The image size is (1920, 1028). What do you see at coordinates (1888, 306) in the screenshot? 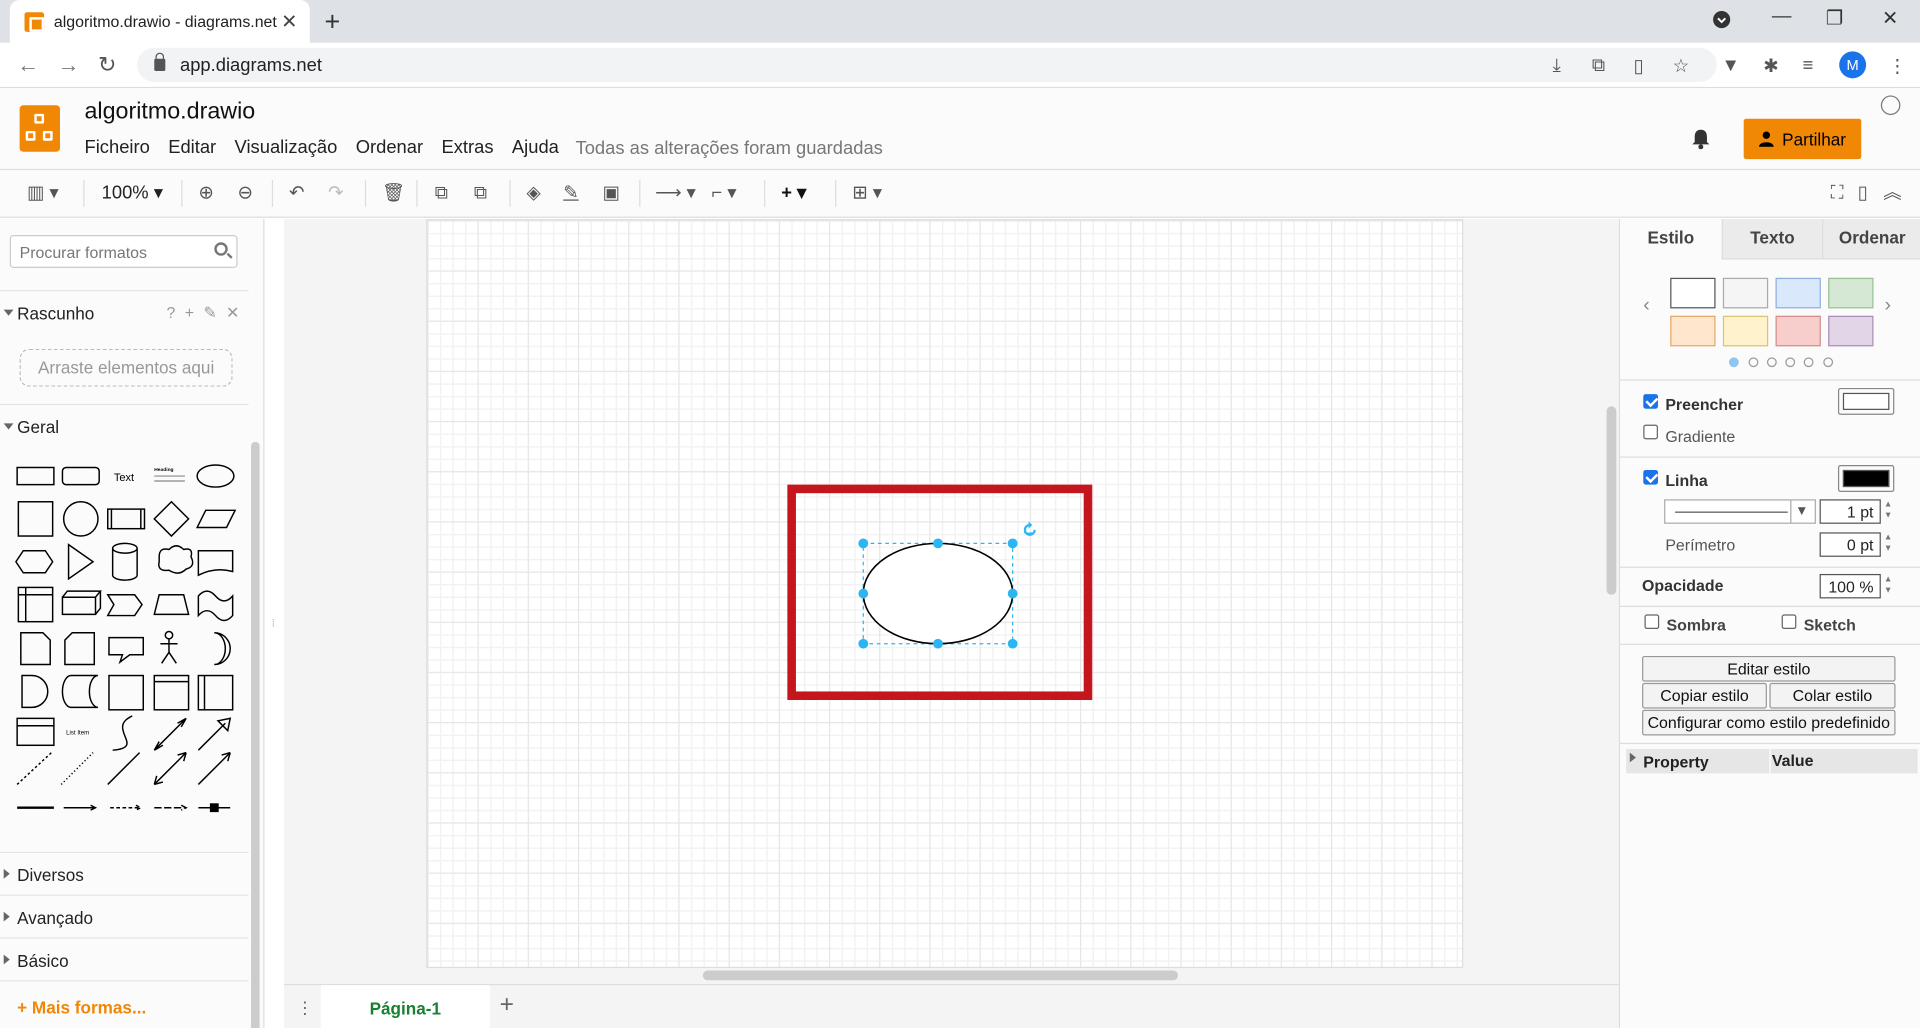
I see `swatch-next-icon: ›` at bounding box center [1888, 306].